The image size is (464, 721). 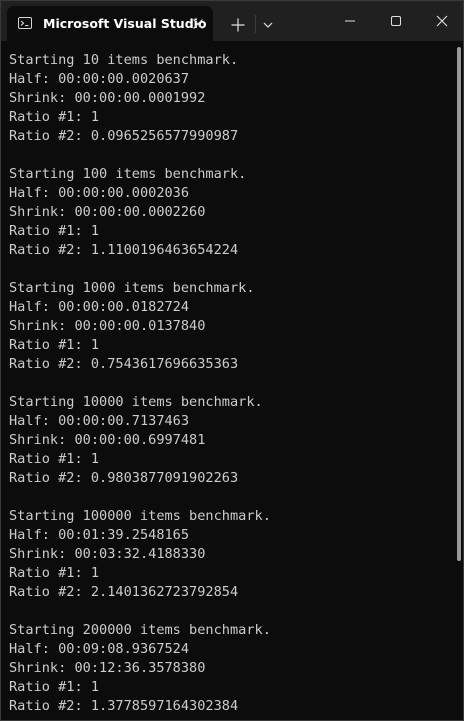 I want to click on terminal-line: Shrink: 00:00:00.0001992, so click(x=107, y=98).